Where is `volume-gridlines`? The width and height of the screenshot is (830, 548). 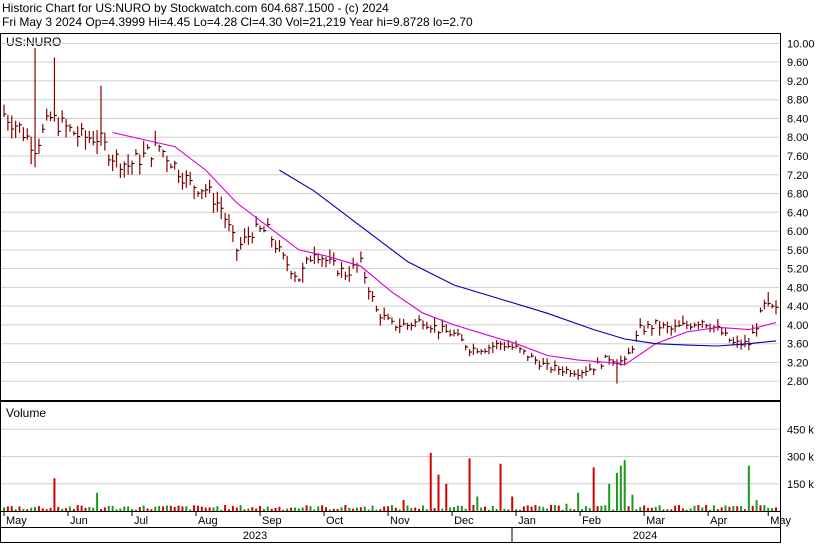 volume-gridlines is located at coordinates (390, 456).